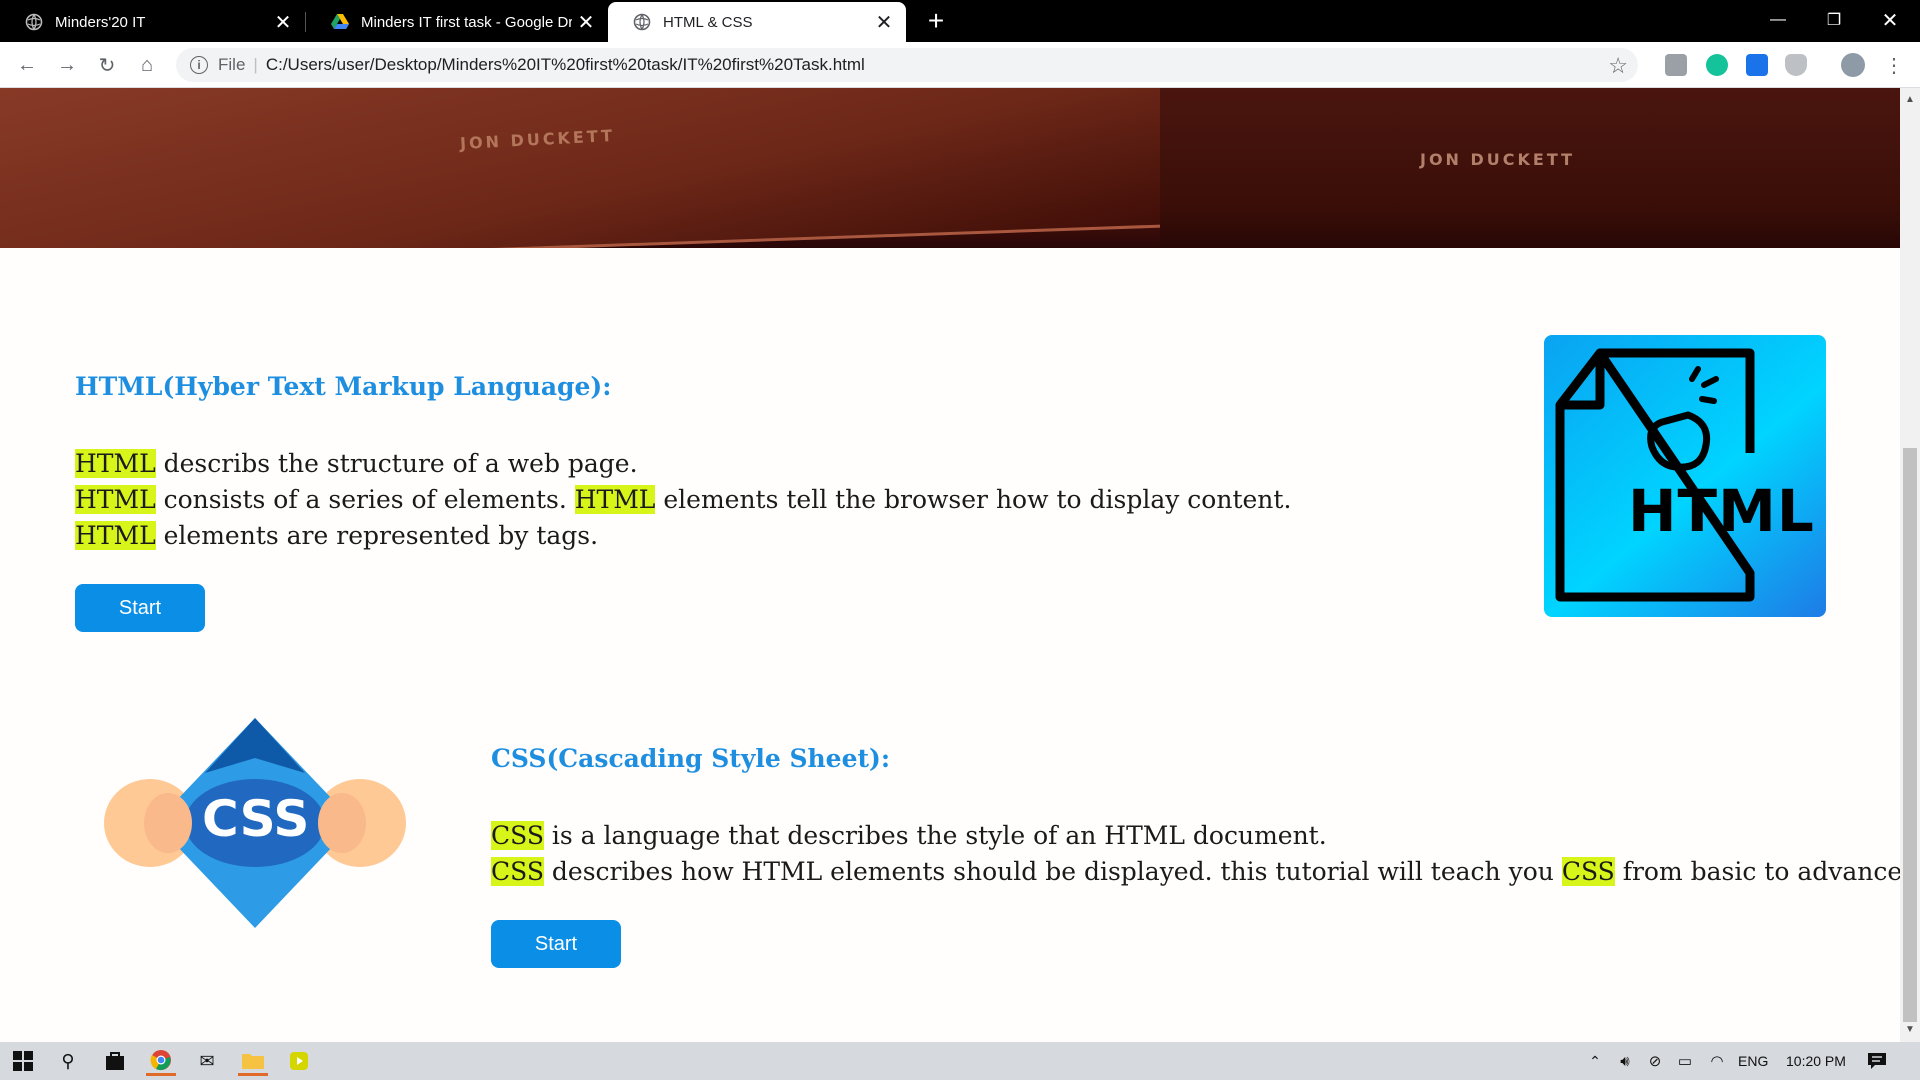 The width and height of the screenshot is (1920, 1080). Describe the element at coordinates (115, 1061) in the screenshot. I see `store-icon` at that location.